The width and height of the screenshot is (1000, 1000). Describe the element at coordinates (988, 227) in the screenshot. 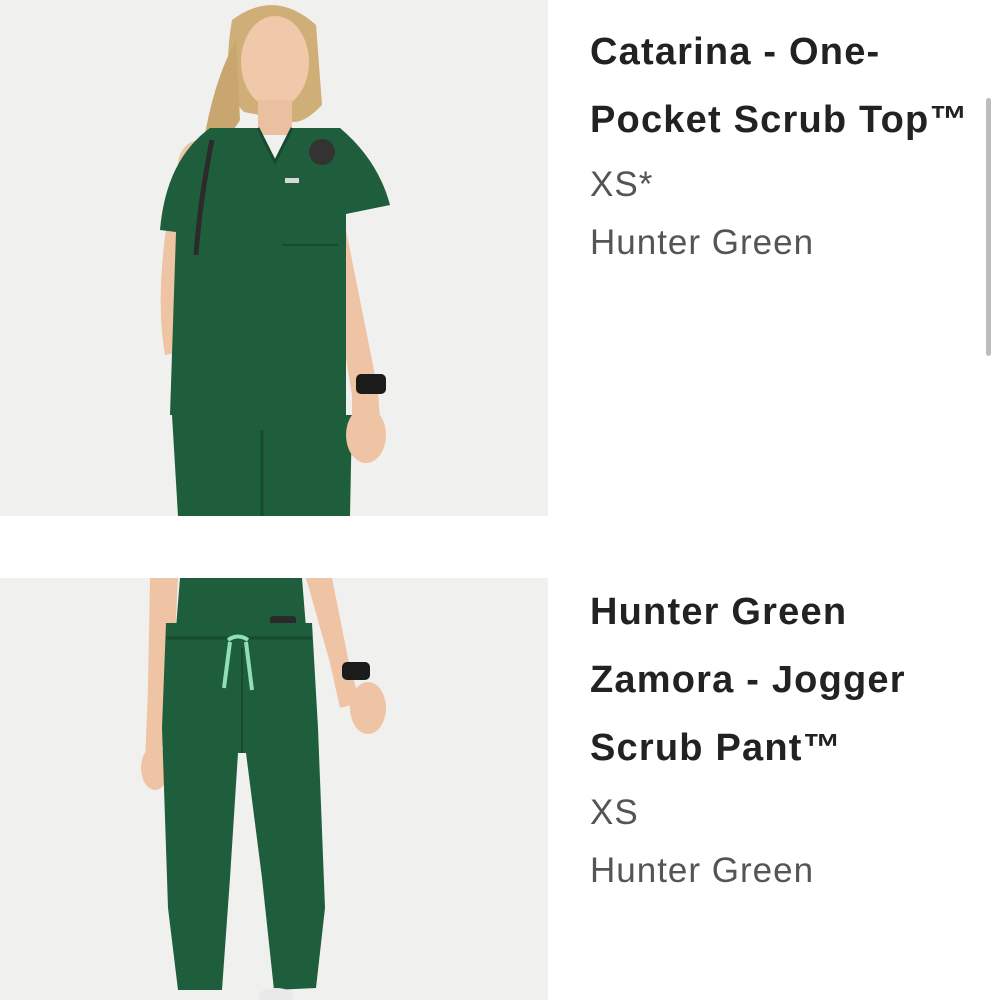

I see `scrollbar` at that location.